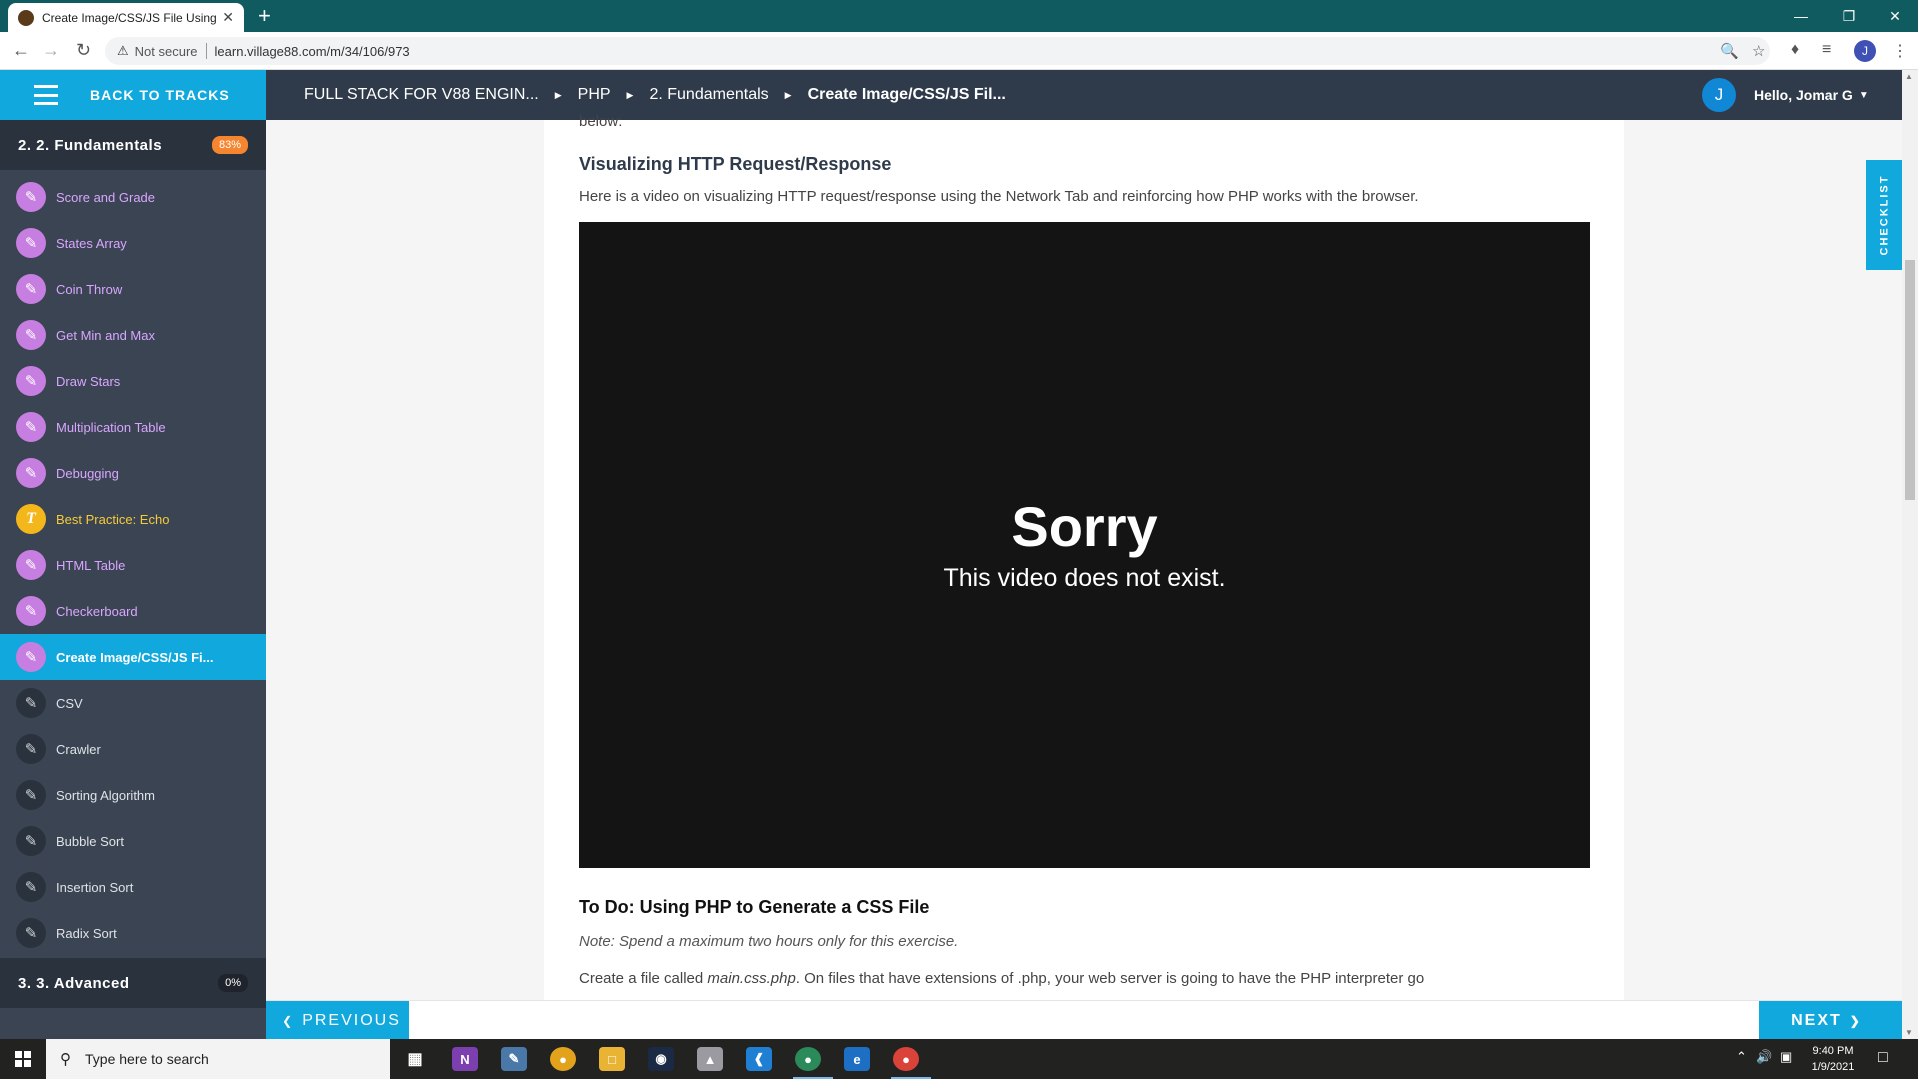  Describe the element at coordinates (69, 703) in the screenshot. I see `sidebar-item-label: CSV` at that location.